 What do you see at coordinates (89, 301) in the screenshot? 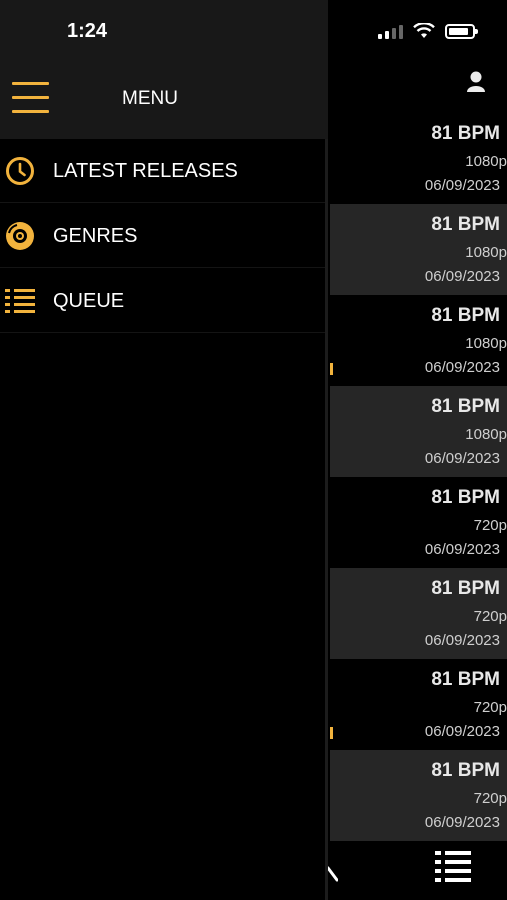
I see `menu-item-label: QUEUE` at bounding box center [89, 301].